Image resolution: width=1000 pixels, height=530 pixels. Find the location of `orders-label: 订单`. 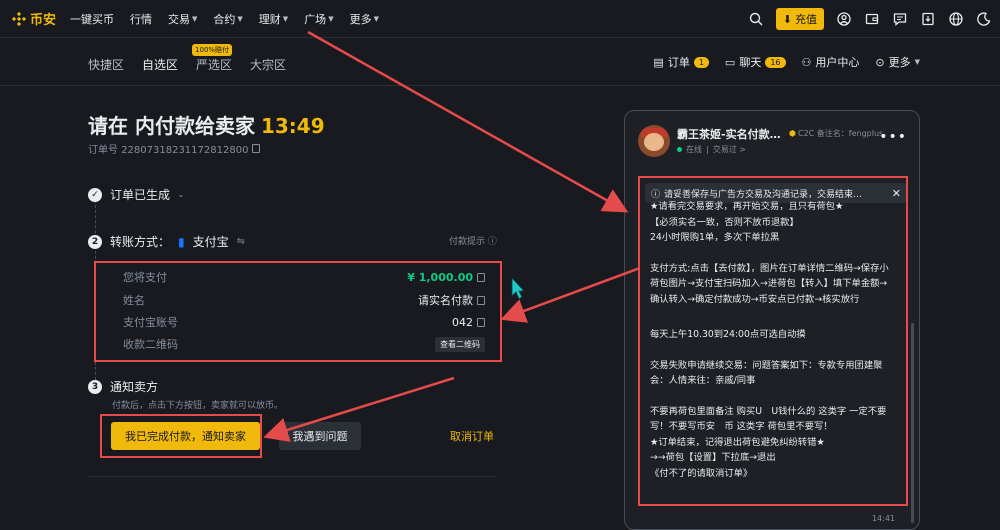

orders-label: 订单 is located at coordinates (678, 62).